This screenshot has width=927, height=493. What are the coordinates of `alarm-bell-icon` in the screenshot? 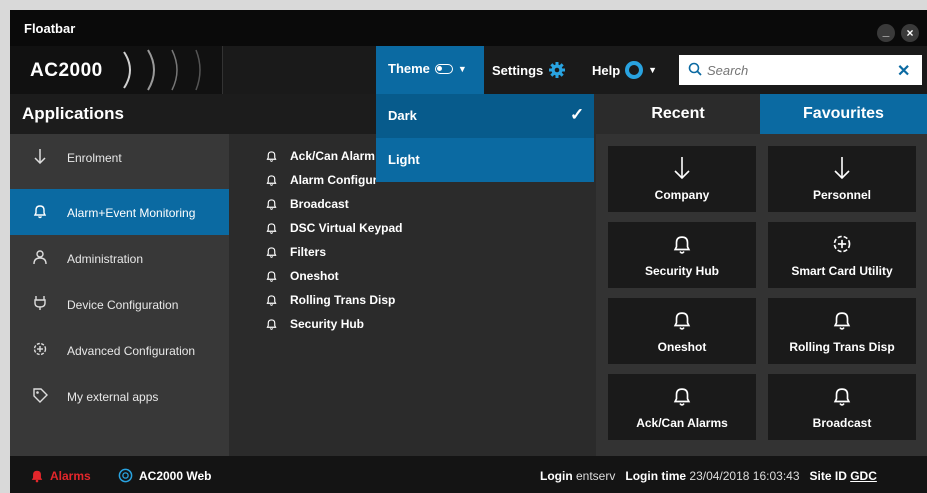 It's located at (37, 476).